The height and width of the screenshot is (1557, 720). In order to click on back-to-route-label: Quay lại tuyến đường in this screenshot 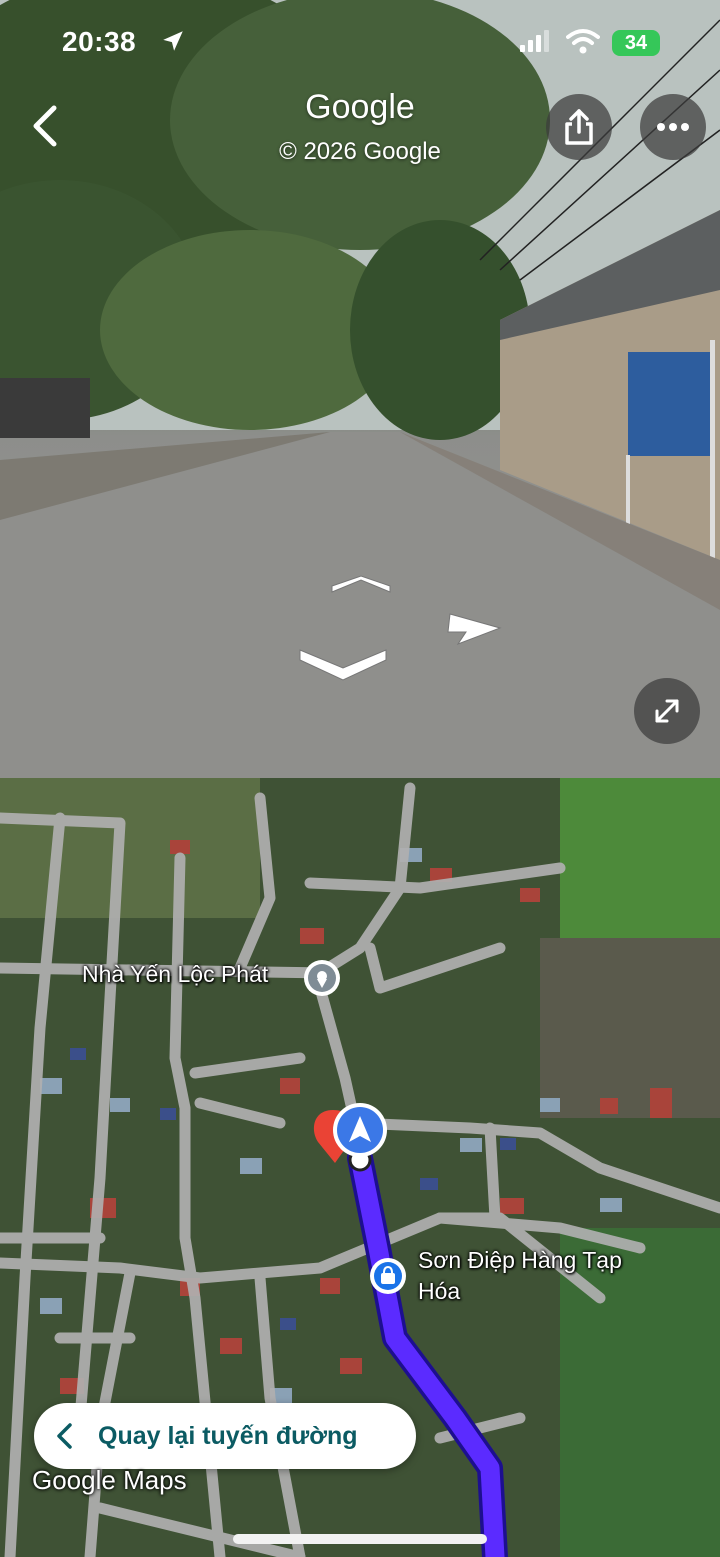, I will do `click(228, 1435)`.